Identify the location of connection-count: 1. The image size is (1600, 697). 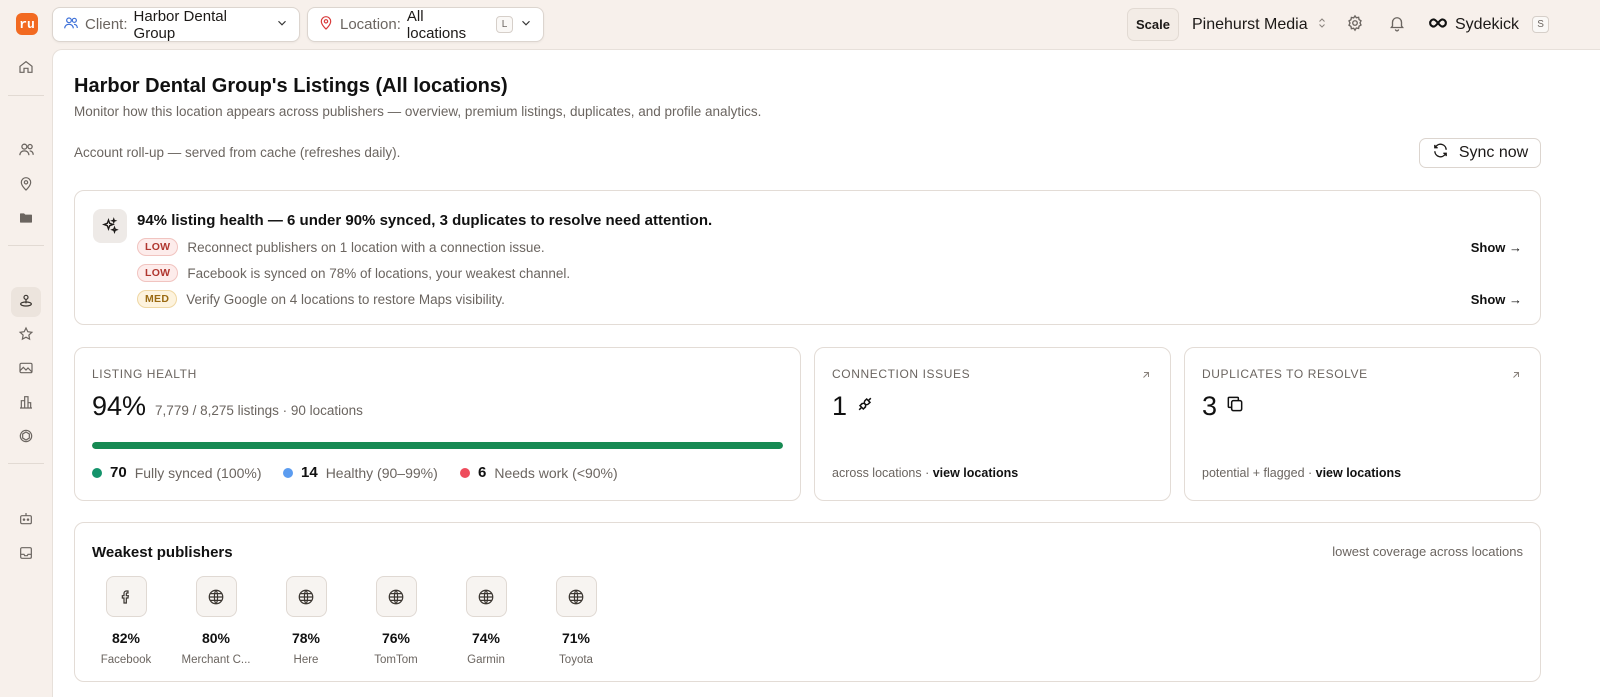
(840, 406).